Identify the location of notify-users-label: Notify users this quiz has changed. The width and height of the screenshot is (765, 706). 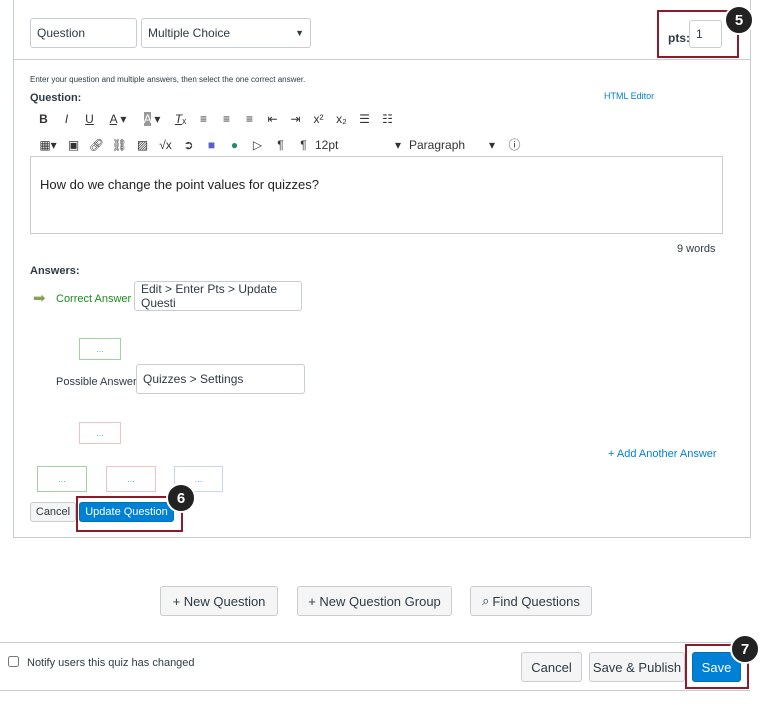
(111, 663).